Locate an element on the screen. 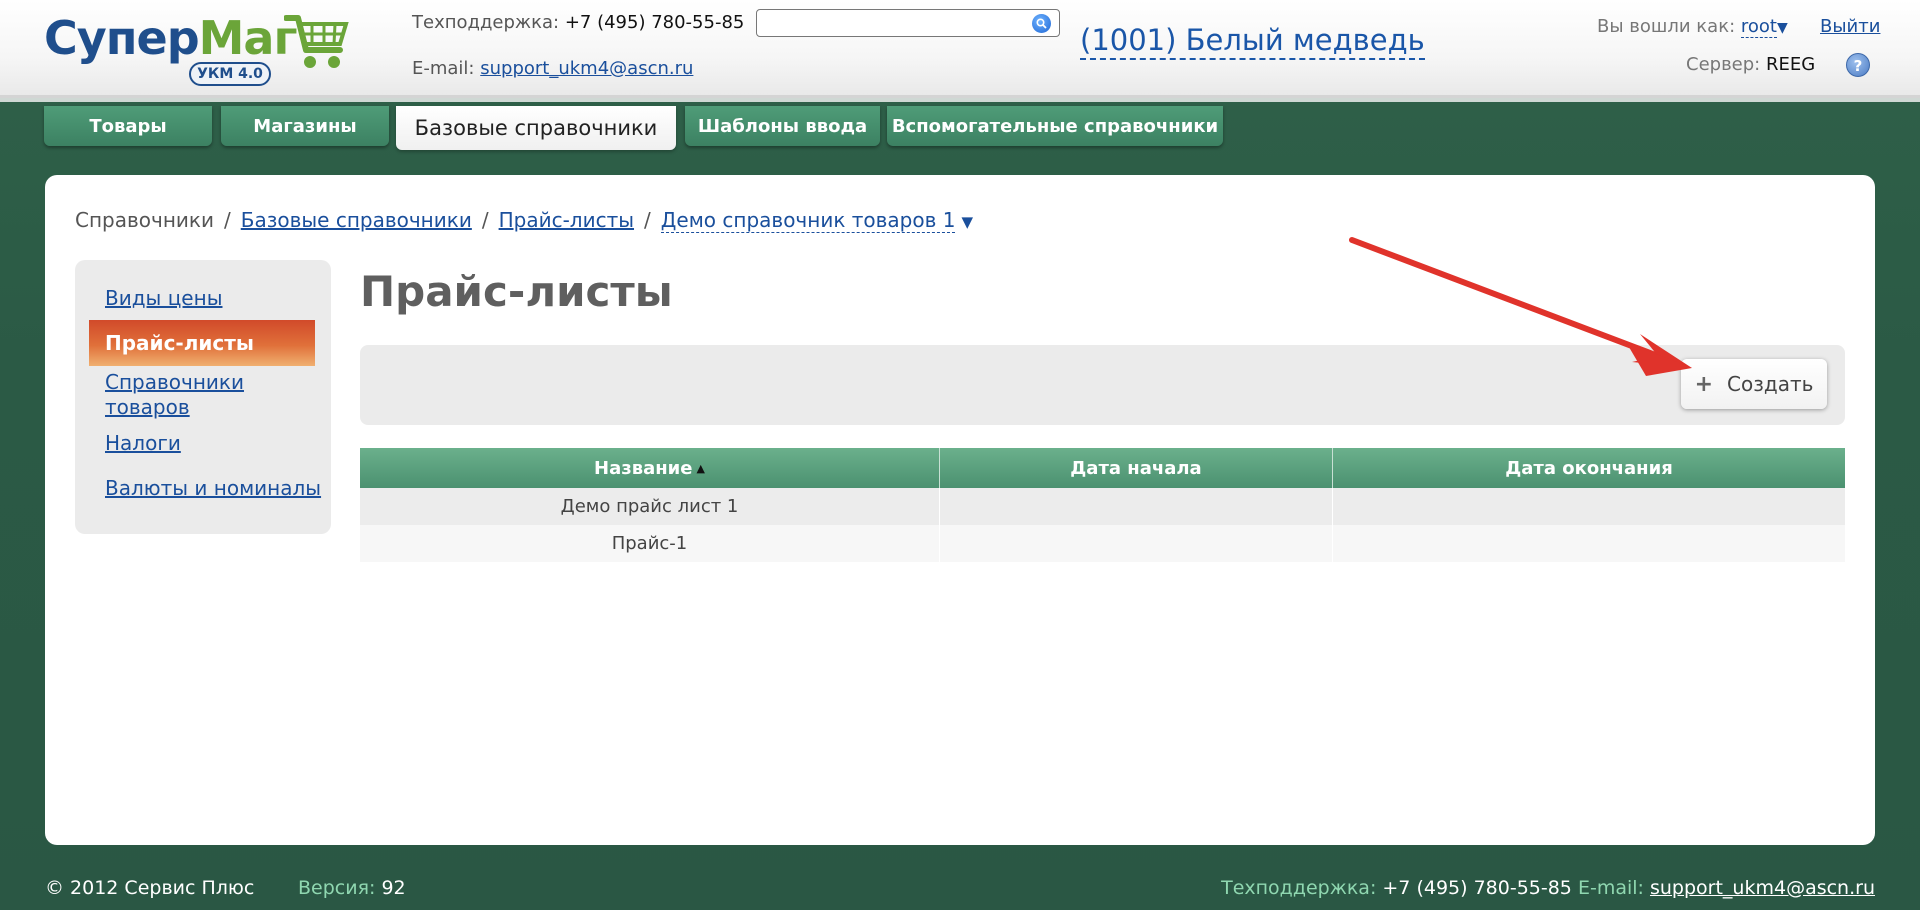 The image size is (1920, 910). search-box is located at coordinates (908, 23).